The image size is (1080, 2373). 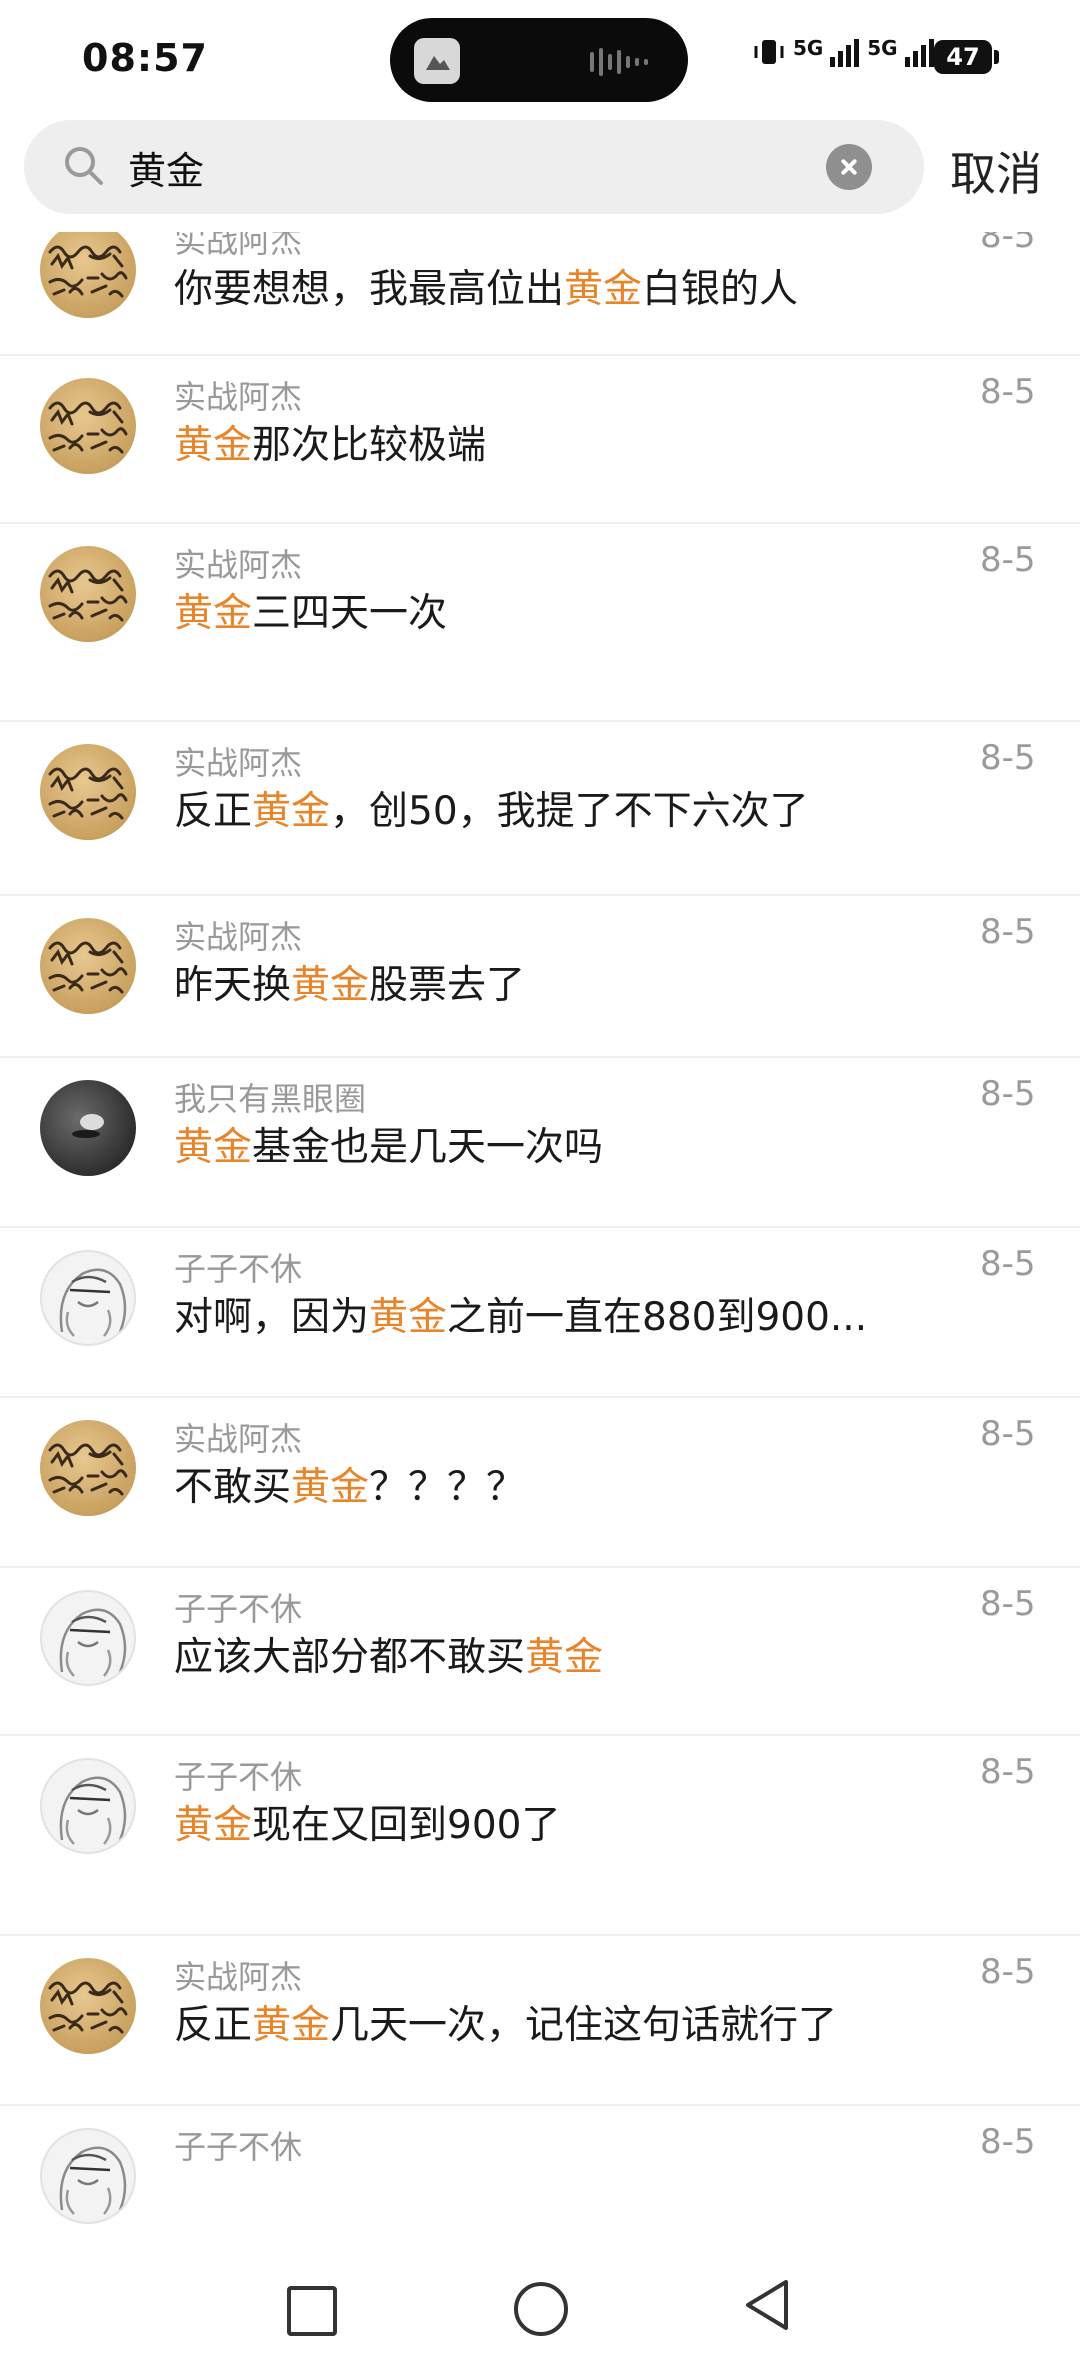 I want to click on message-text: 黄金三四天一次, so click(x=310, y=610).